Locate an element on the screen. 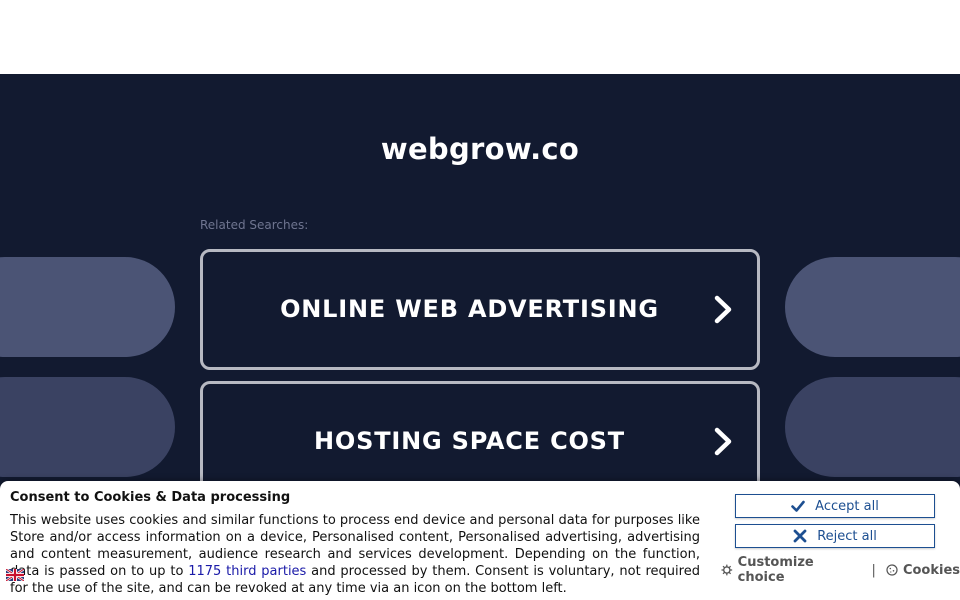 Image resolution: width=960 pixels, height=600 pixels. accept-all-button: Accept all is located at coordinates (835, 506).